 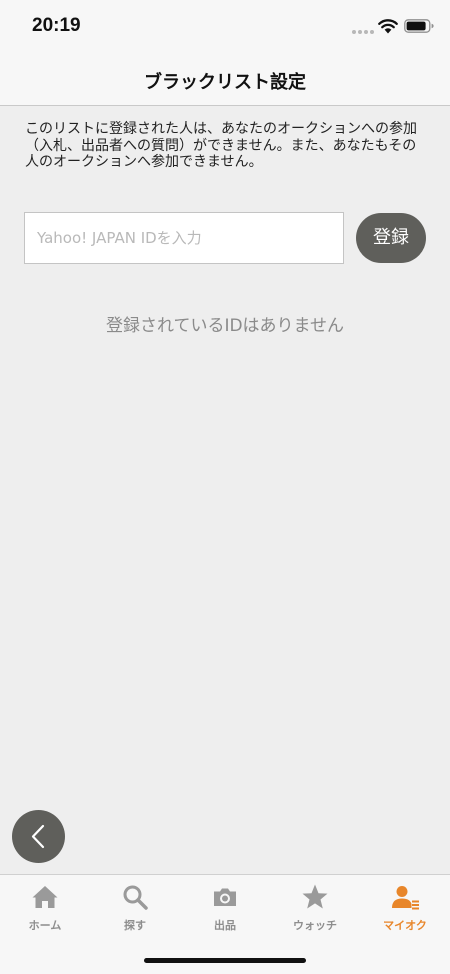 I want to click on tab-label: マイオク, so click(x=405, y=925).